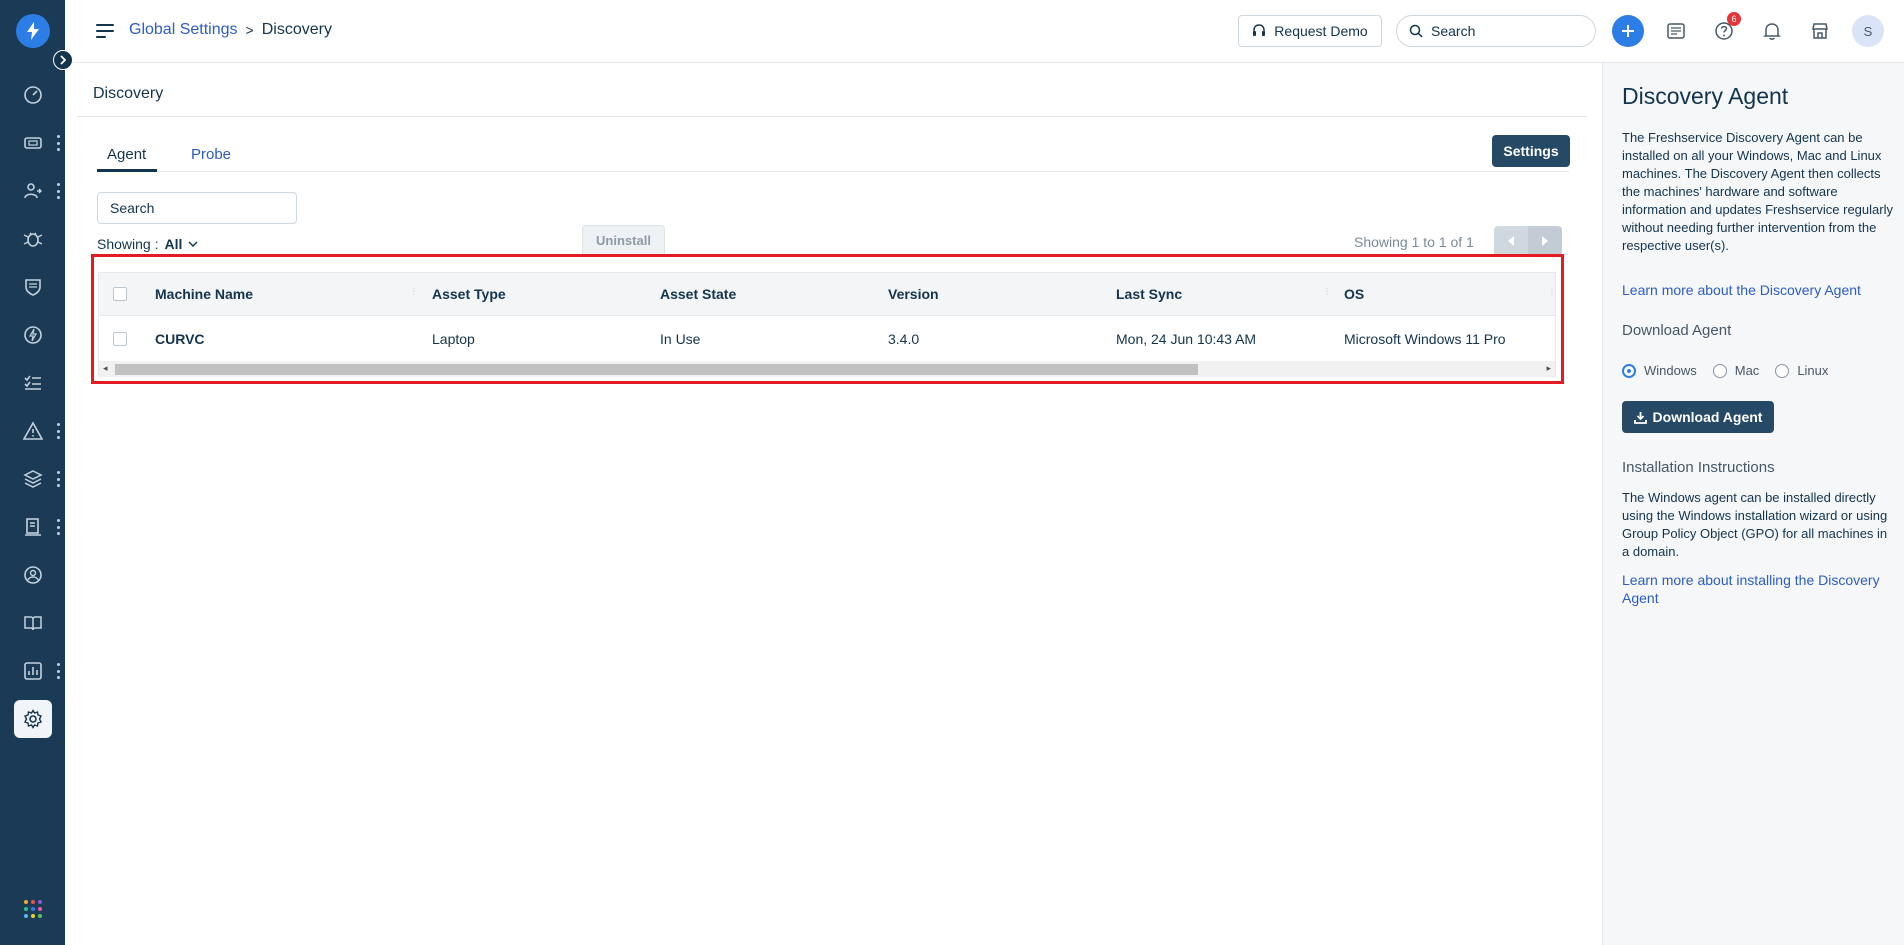 The image size is (1904, 945). I want to click on apps-grid-icon, so click(33, 909).